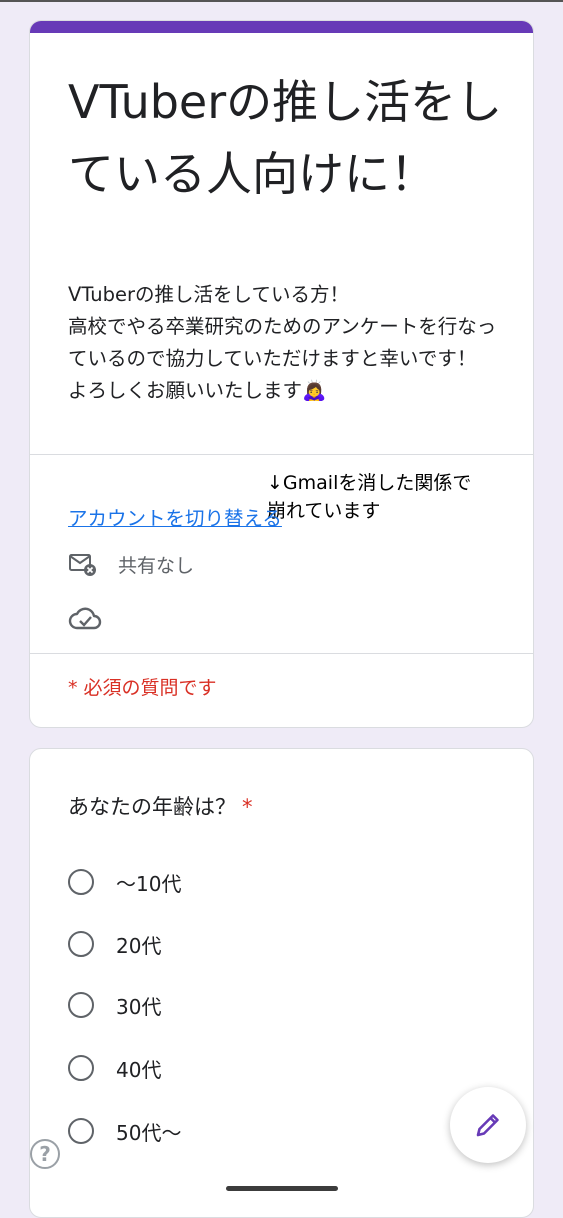 Image resolution: width=563 pixels, height=1218 pixels. I want to click on question-text: あなたの年齢は？, so click(152, 807).